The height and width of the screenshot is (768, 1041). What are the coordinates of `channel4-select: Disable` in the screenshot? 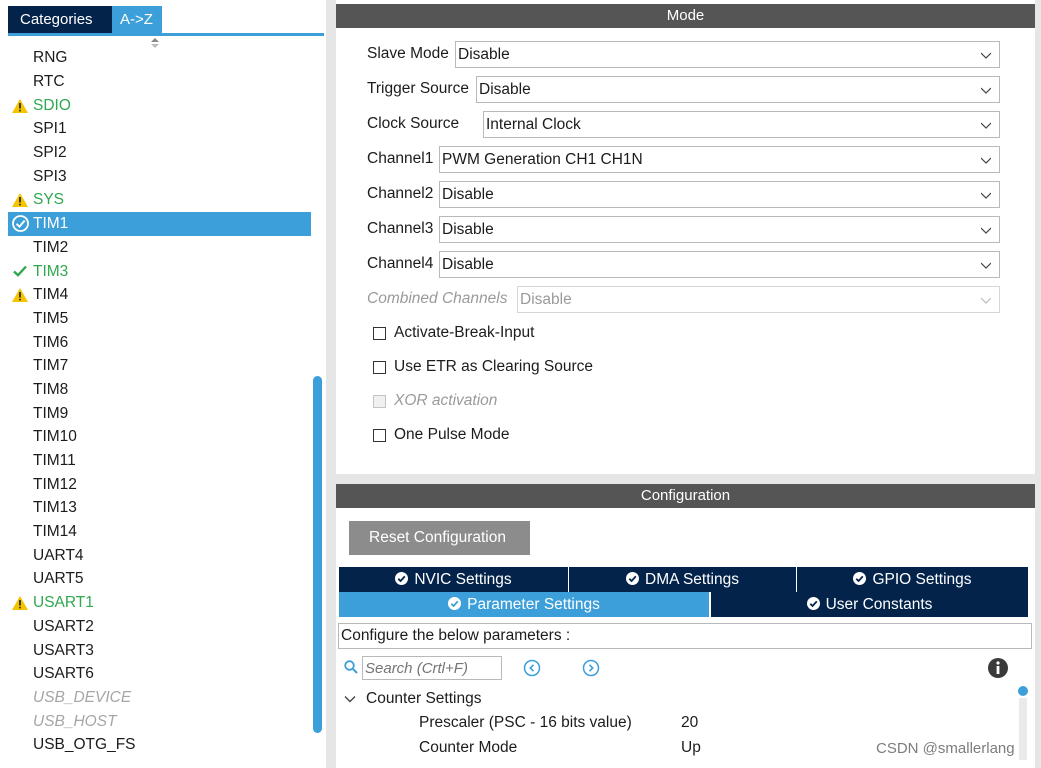 It's located at (719, 264).